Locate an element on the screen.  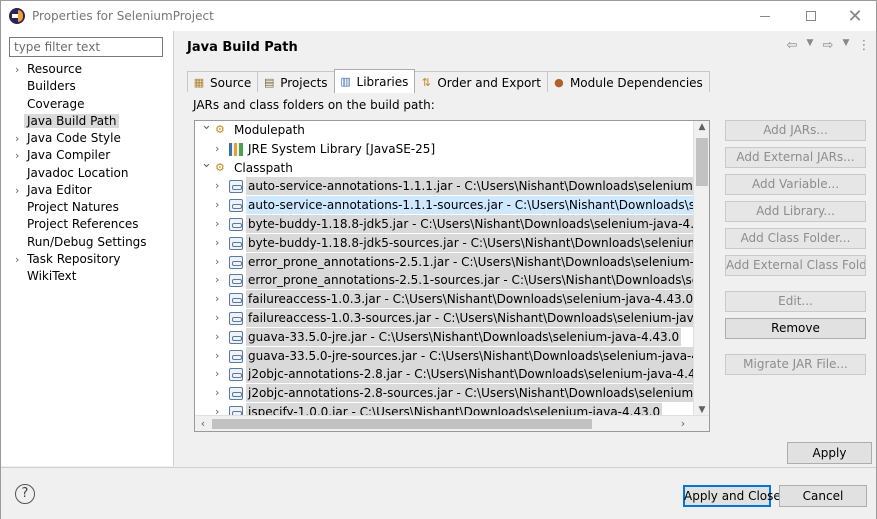
vertical-scrollbar: ▲ ▼ is located at coordinates (701, 268).